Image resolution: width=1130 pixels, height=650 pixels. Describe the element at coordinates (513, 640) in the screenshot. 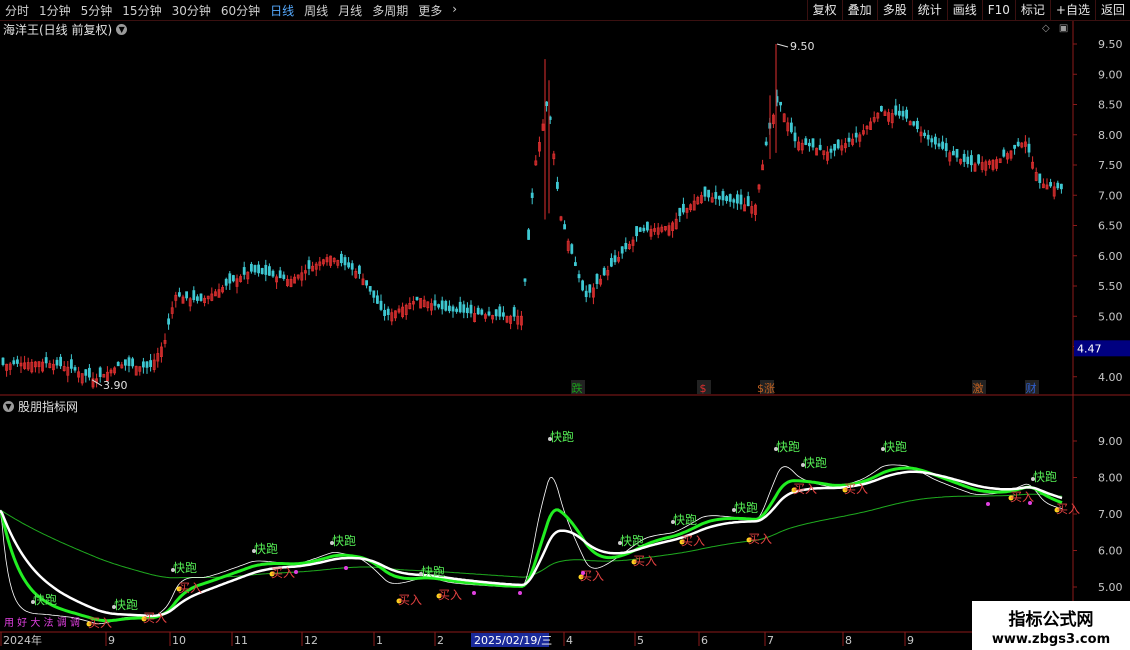

I see `cursor-date: 2025/02/19/三` at that location.